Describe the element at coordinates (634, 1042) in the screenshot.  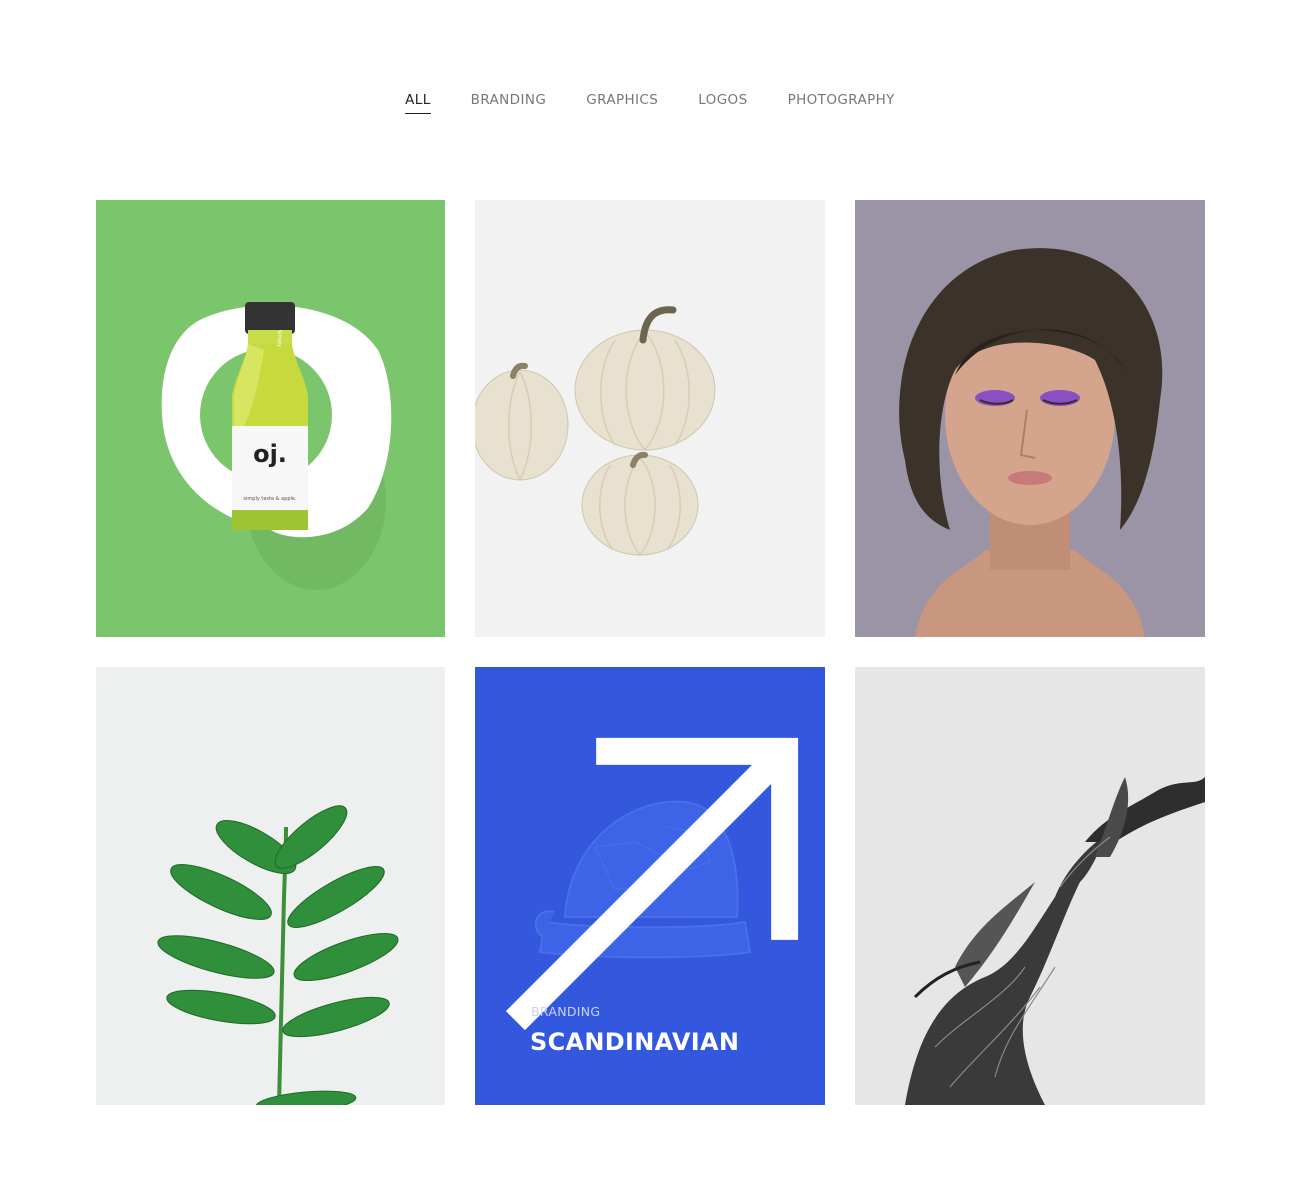
I see `item-title: SCANDINAVIAN` at that location.